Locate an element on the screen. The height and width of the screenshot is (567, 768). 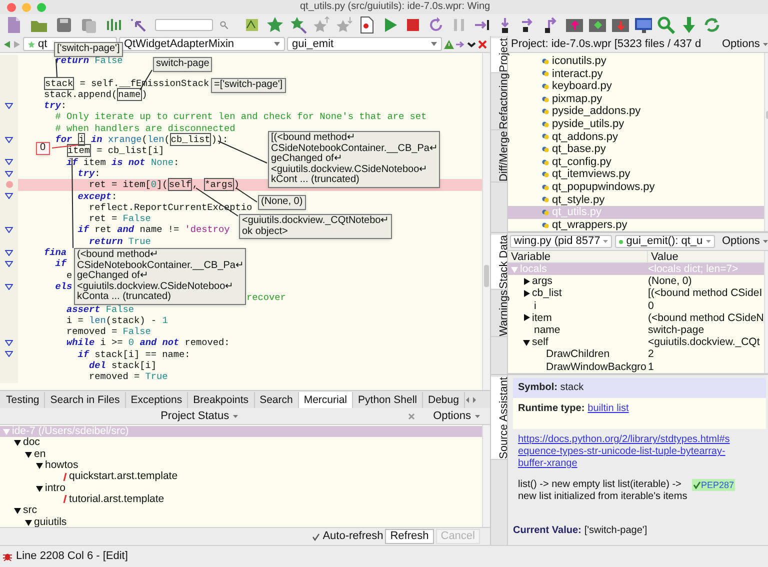
pep-badge: PEP287 is located at coordinates (714, 485).